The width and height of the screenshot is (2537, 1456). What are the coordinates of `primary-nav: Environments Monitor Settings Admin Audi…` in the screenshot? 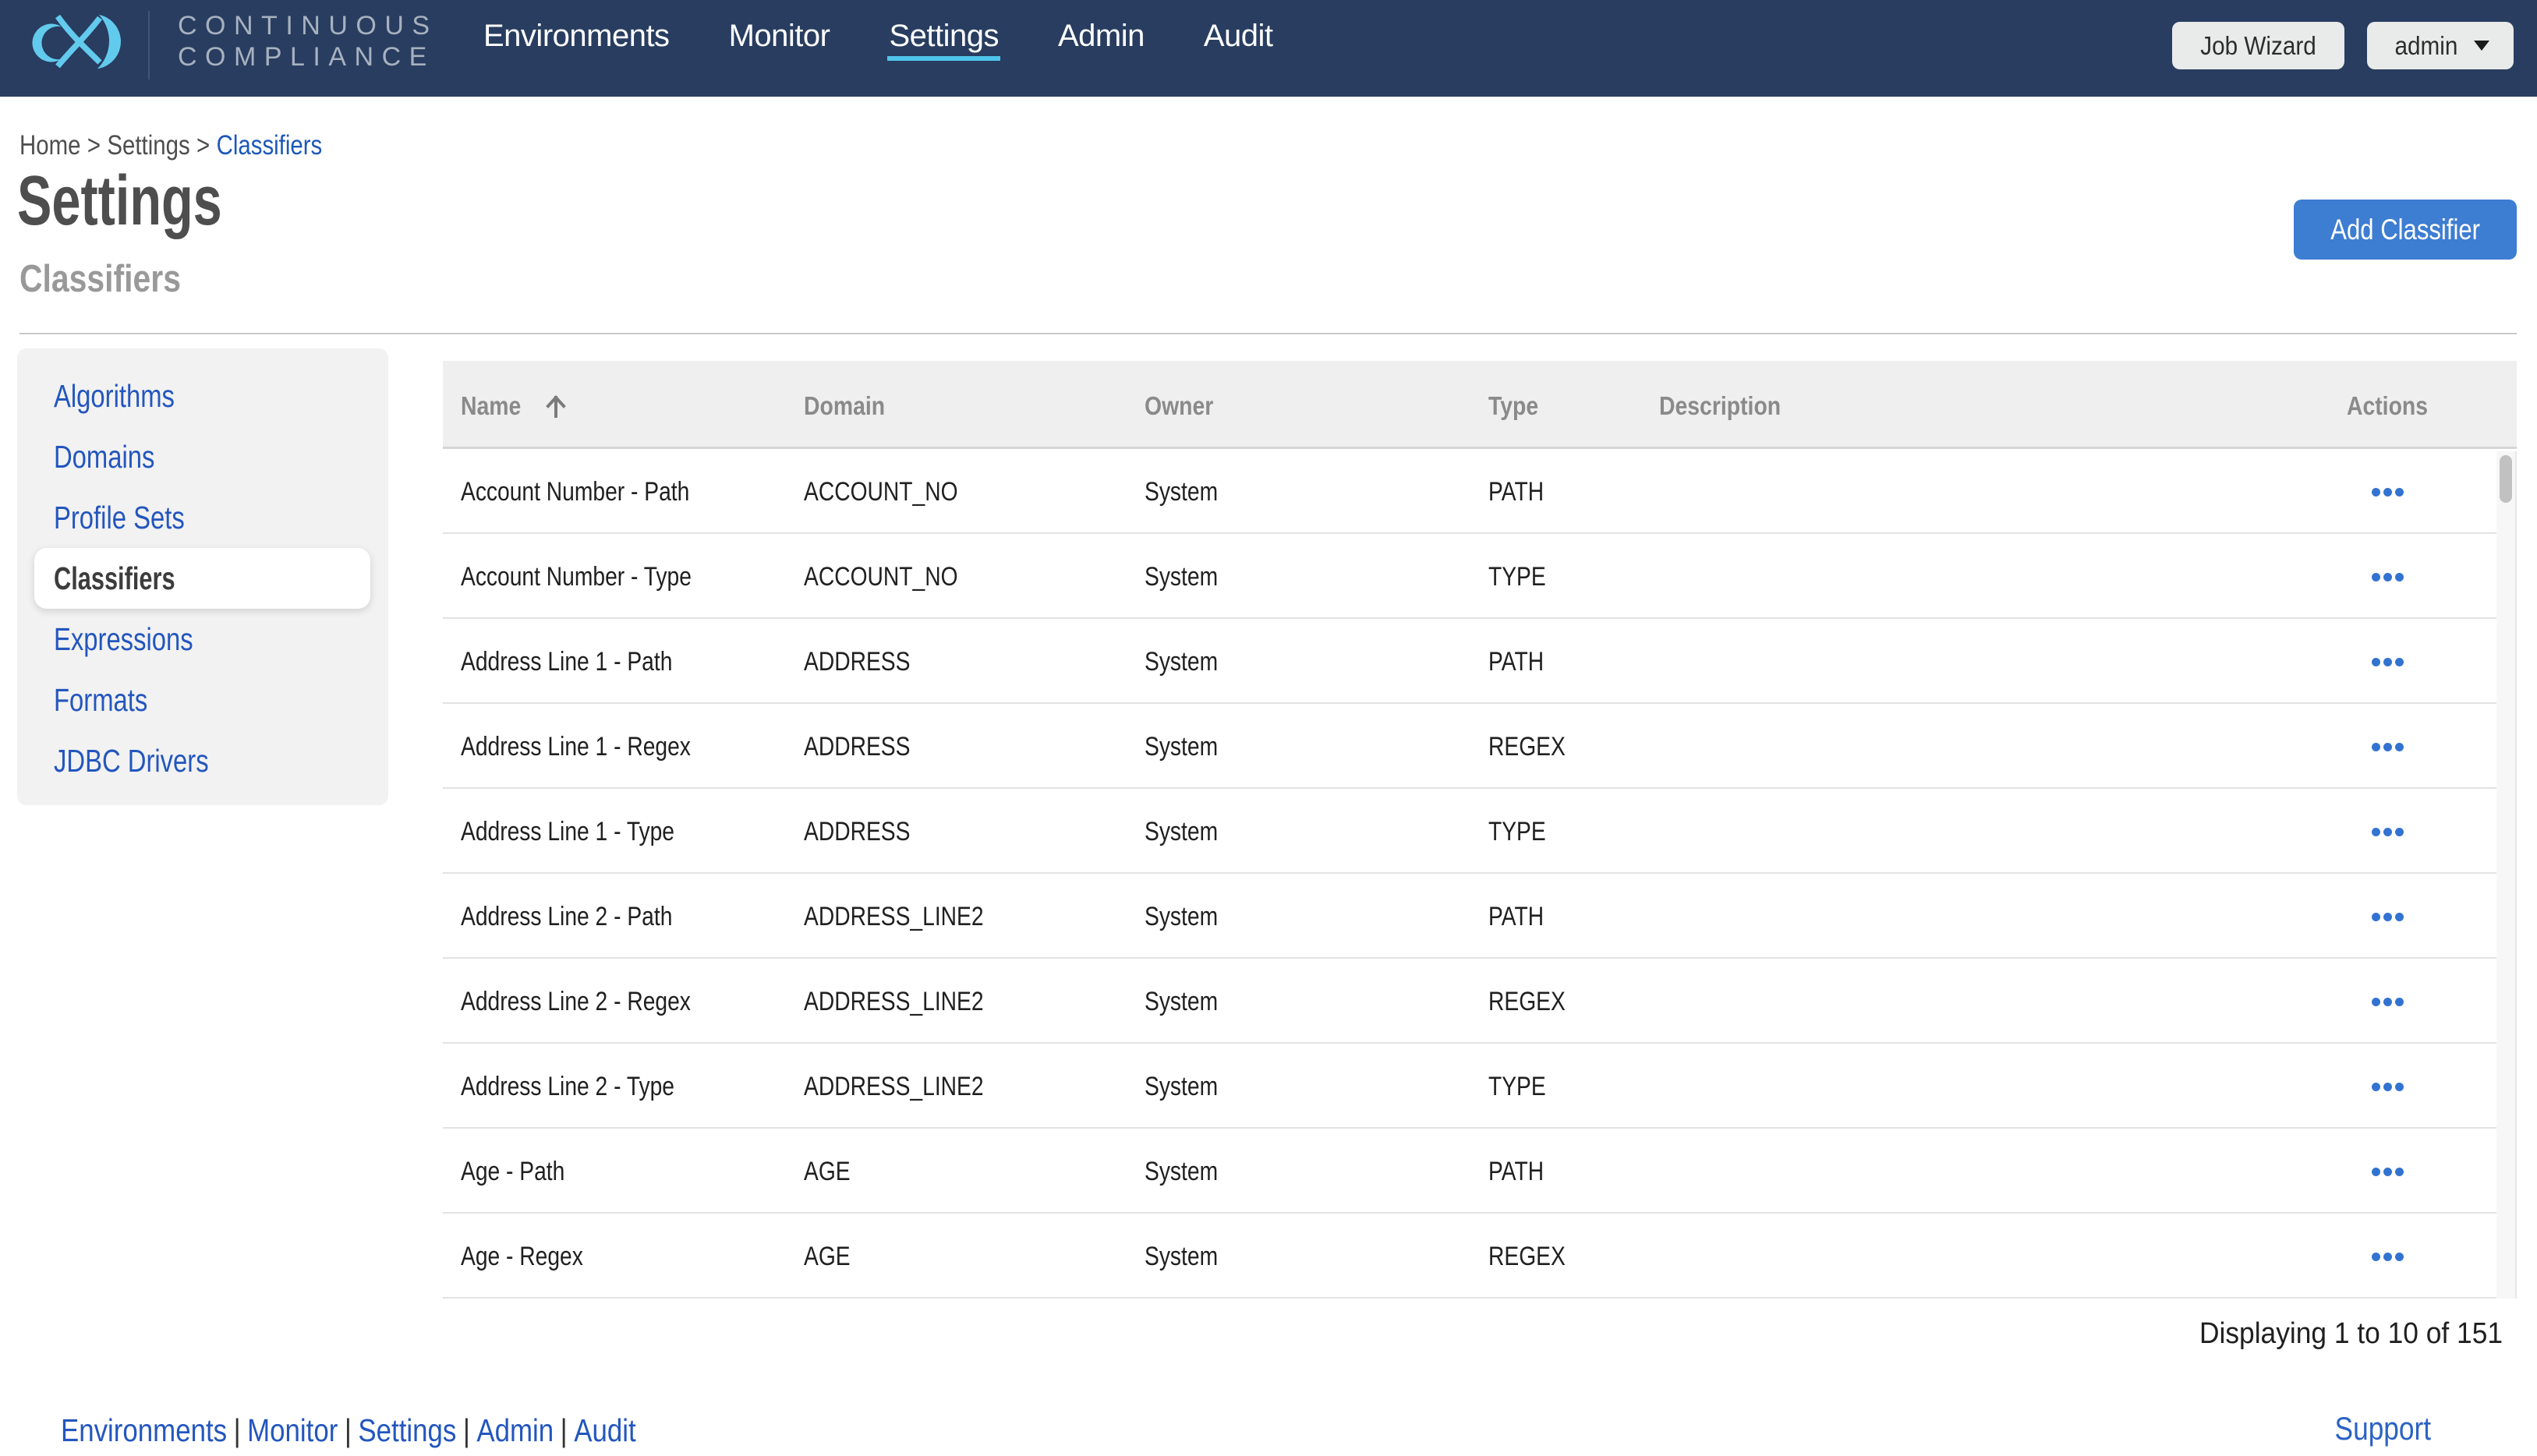 It's located at (878, 39).